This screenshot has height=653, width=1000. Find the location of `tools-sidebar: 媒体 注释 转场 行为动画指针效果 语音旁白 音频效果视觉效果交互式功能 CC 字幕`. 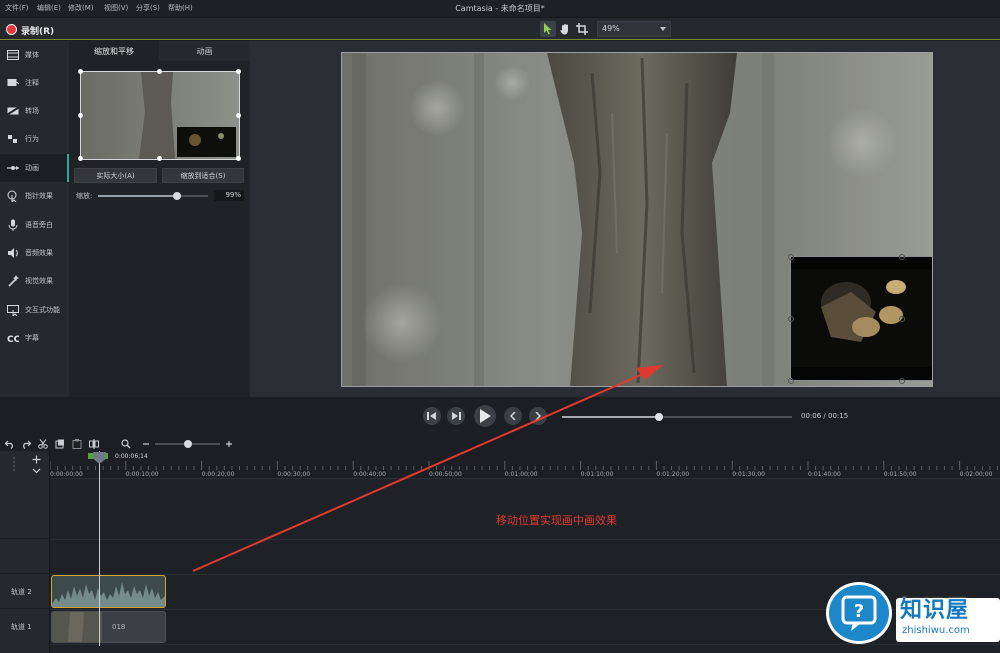

tools-sidebar: 媒体 注释 转场 行为动画指针效果 语音旁白 音频效果视觉效果交互式功能 CC 字幕 is located at coordinates (34, 219).